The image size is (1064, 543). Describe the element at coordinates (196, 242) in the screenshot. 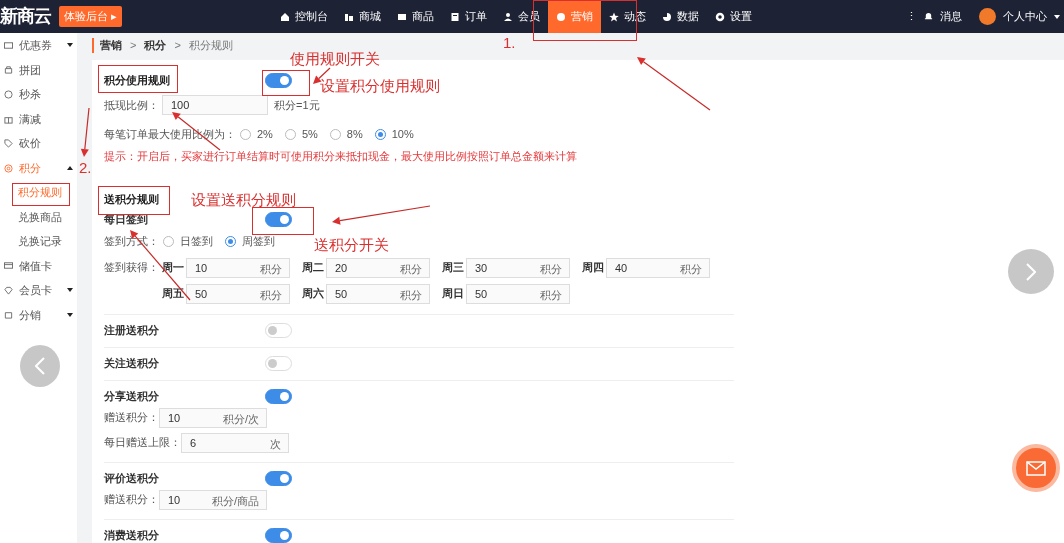

I see `option-label: 日签到` at that location.